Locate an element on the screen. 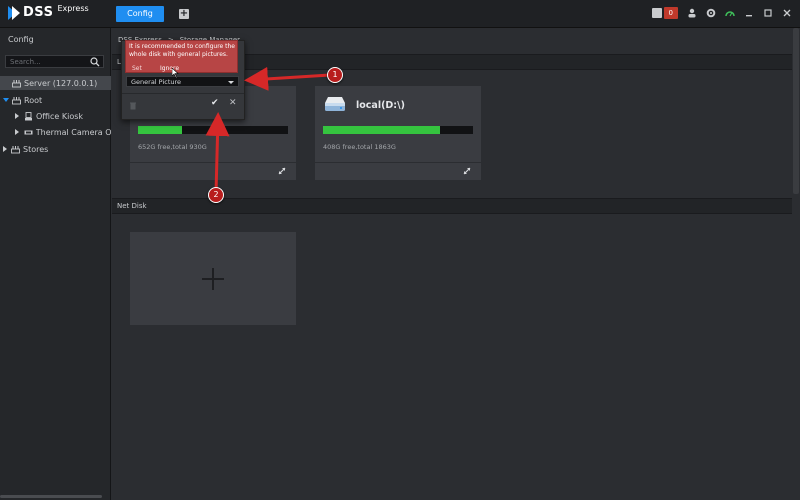  sidebar-title: Config is located at coordinates (21, 39).